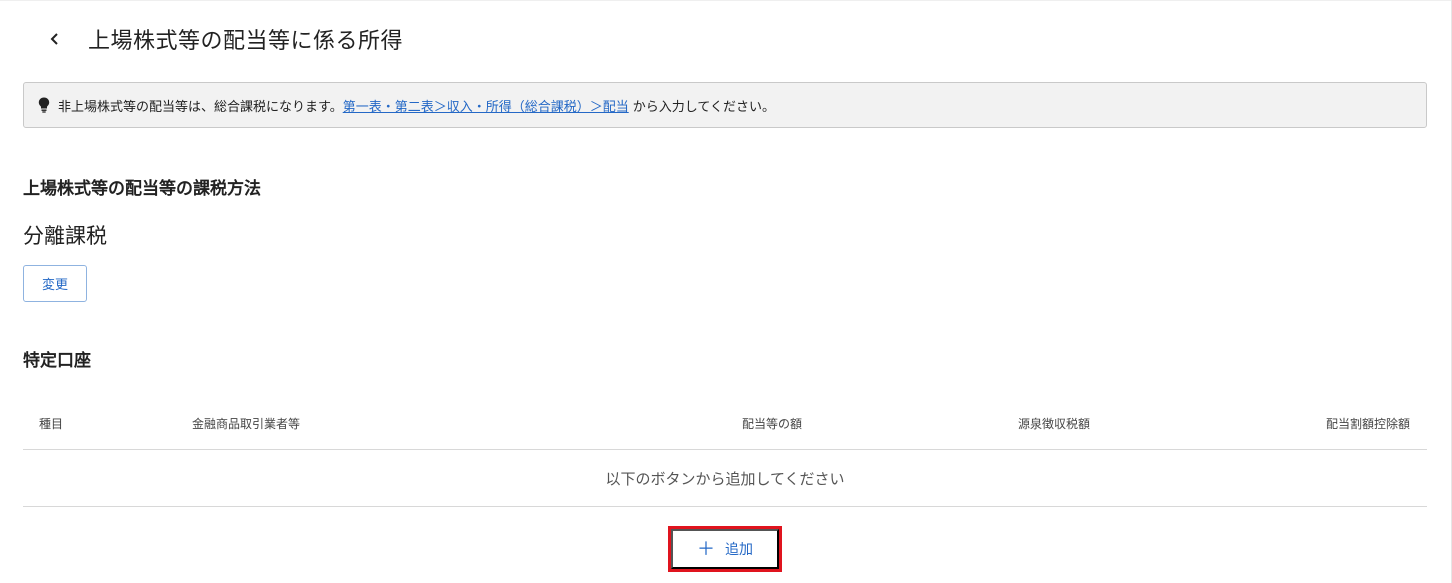 This screenshot has width=1452, height=583. Describe the element at coordinates (725, 478) in the screenshot. I see `empty-message: 以下のボタンから追加してください` at that location.